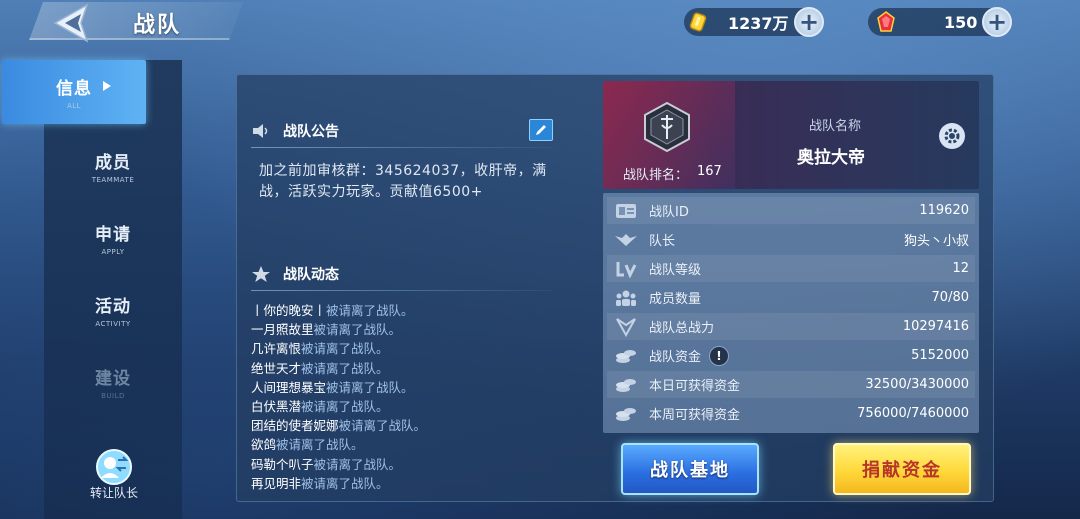 The image size is (1080, 519). Describe the element at coordinates (311, 275) in the screenshot. I see `activity-title: 战队动态` at that location.